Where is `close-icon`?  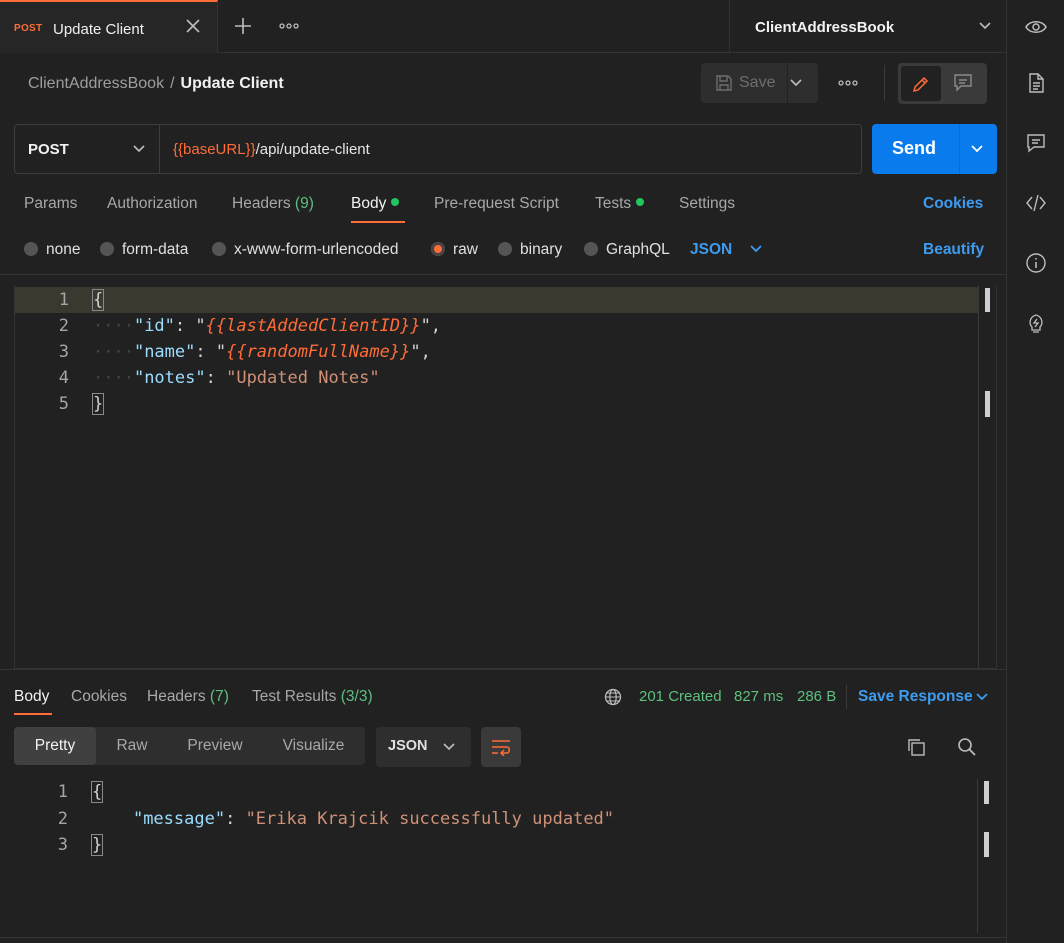 close-icon is located at coordinates (193, 26).